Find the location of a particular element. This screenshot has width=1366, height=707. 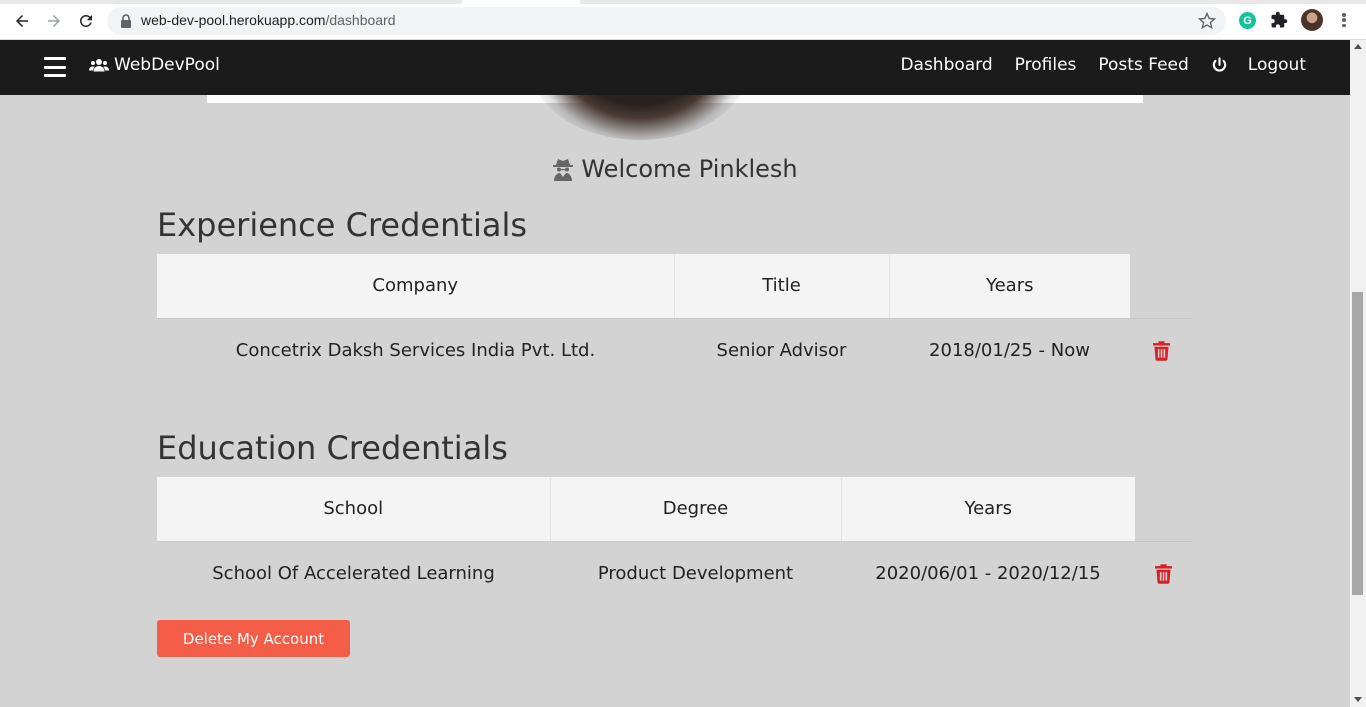

table-header-row: School Degree Years is located at coordinates (674, 509).